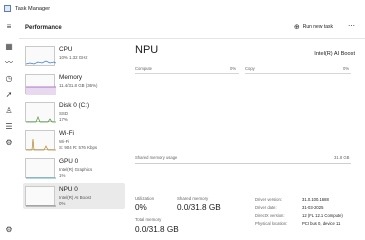 Image resolution: width=365 pixels, height=240 pixels. What do you see at coordinates (322, 215) in the screenshot?
I see `directx-version-value: 12 (FL 12.1 Compute)` at bounding box center [322, 215].